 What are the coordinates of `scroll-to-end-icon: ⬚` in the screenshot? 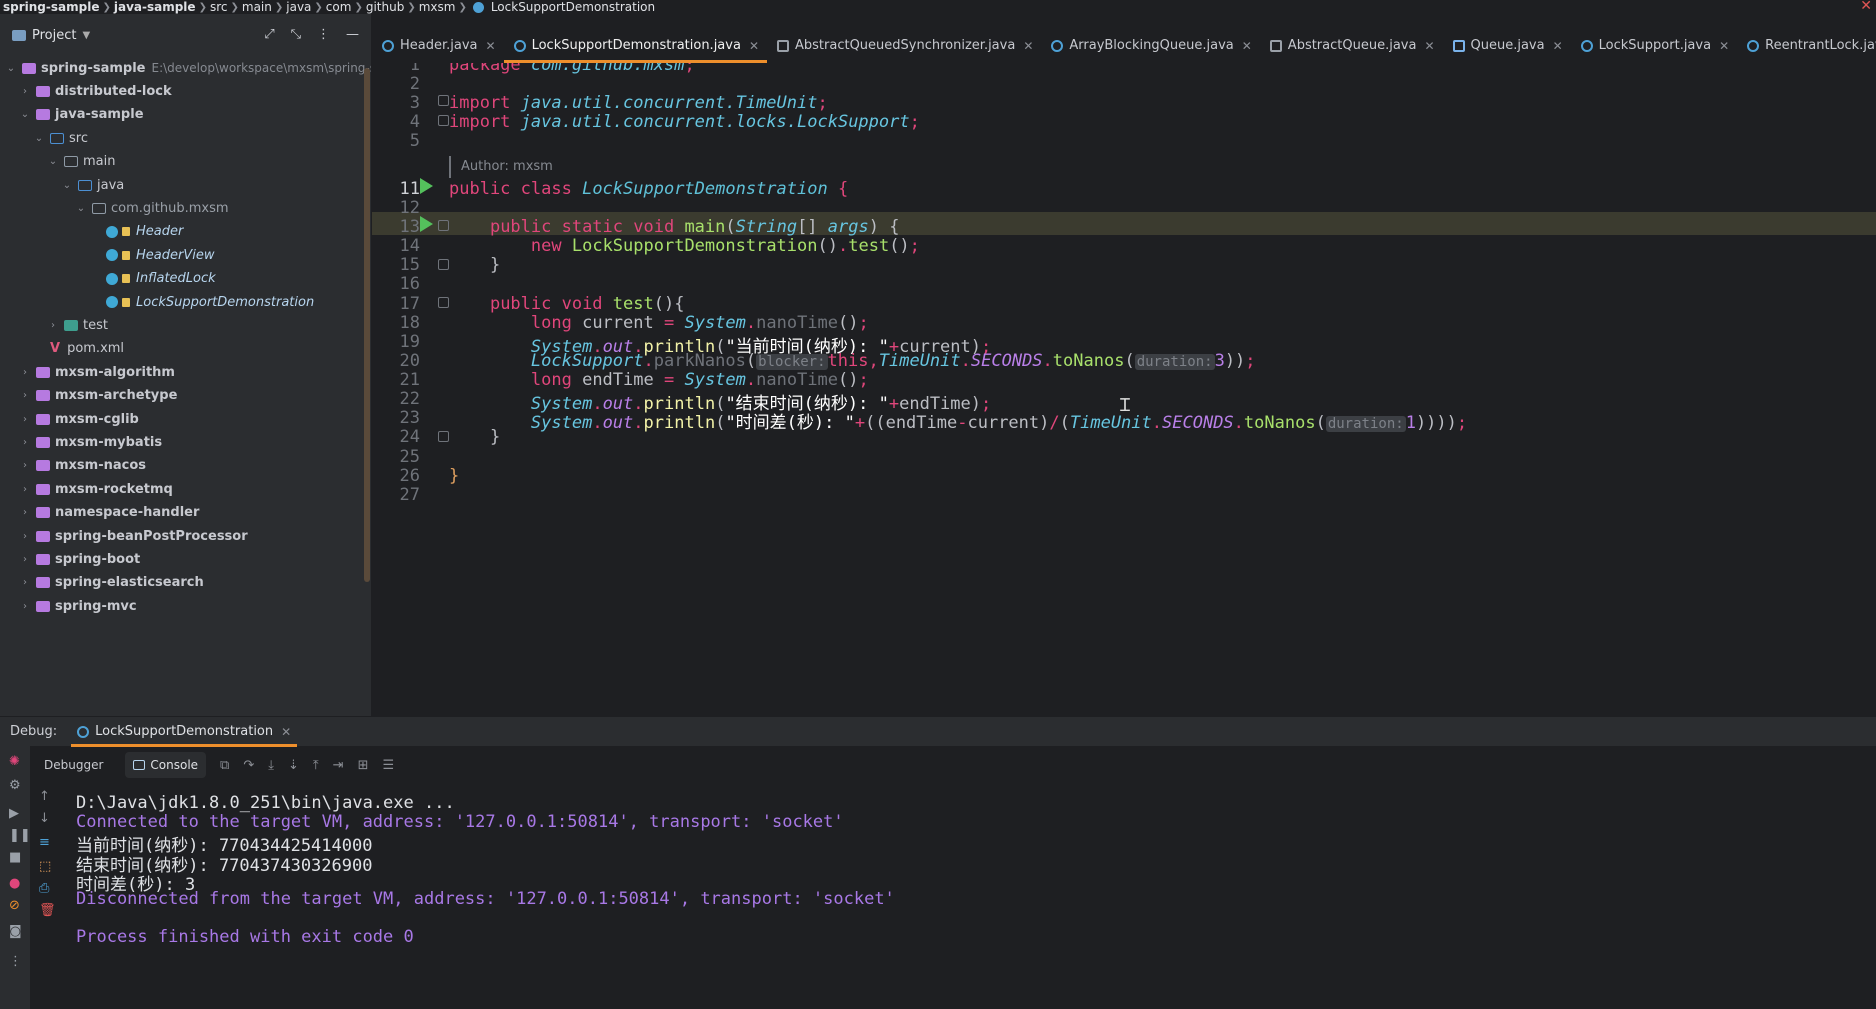 It's located at (45, 866).